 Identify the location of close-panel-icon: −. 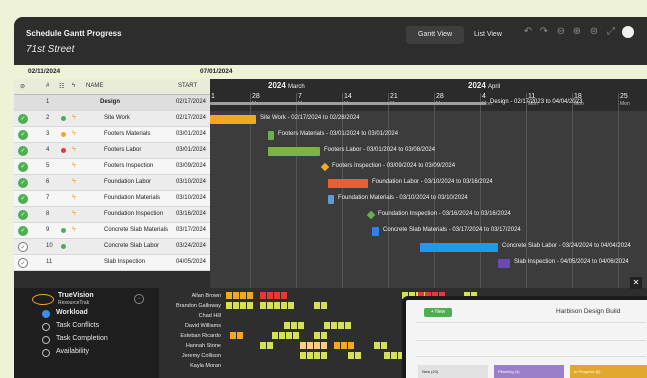
(139, 299).